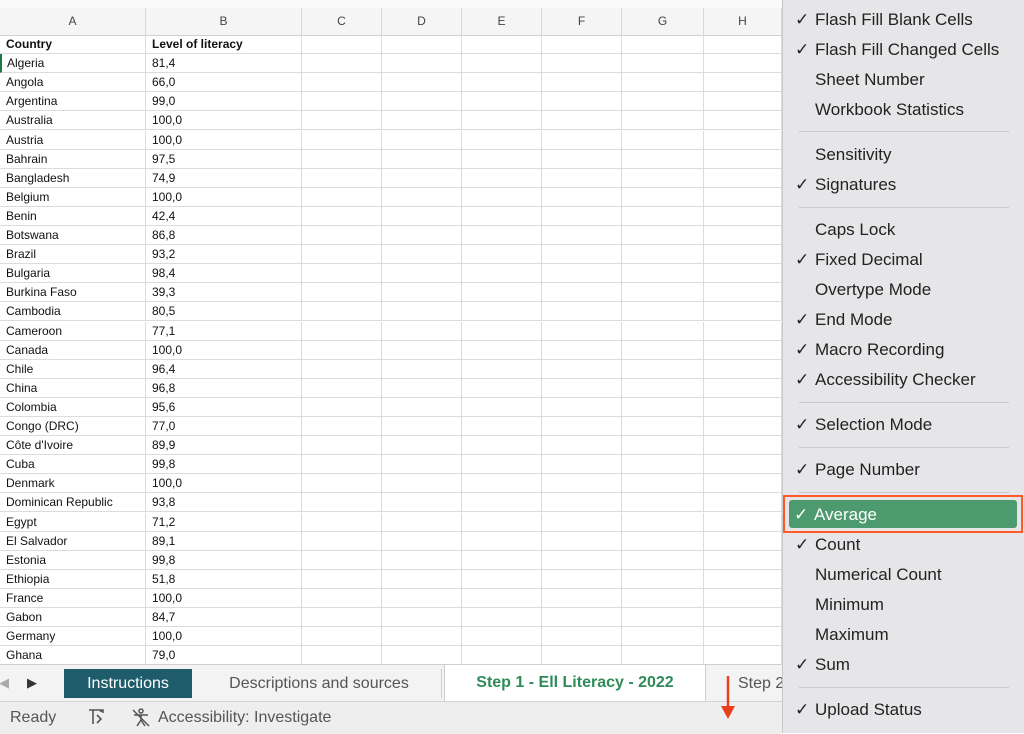 The height and width of the screenshot is (734, 1024). I want to click on status-accessibility: Accessibility: Investigate, so click(244, 718).